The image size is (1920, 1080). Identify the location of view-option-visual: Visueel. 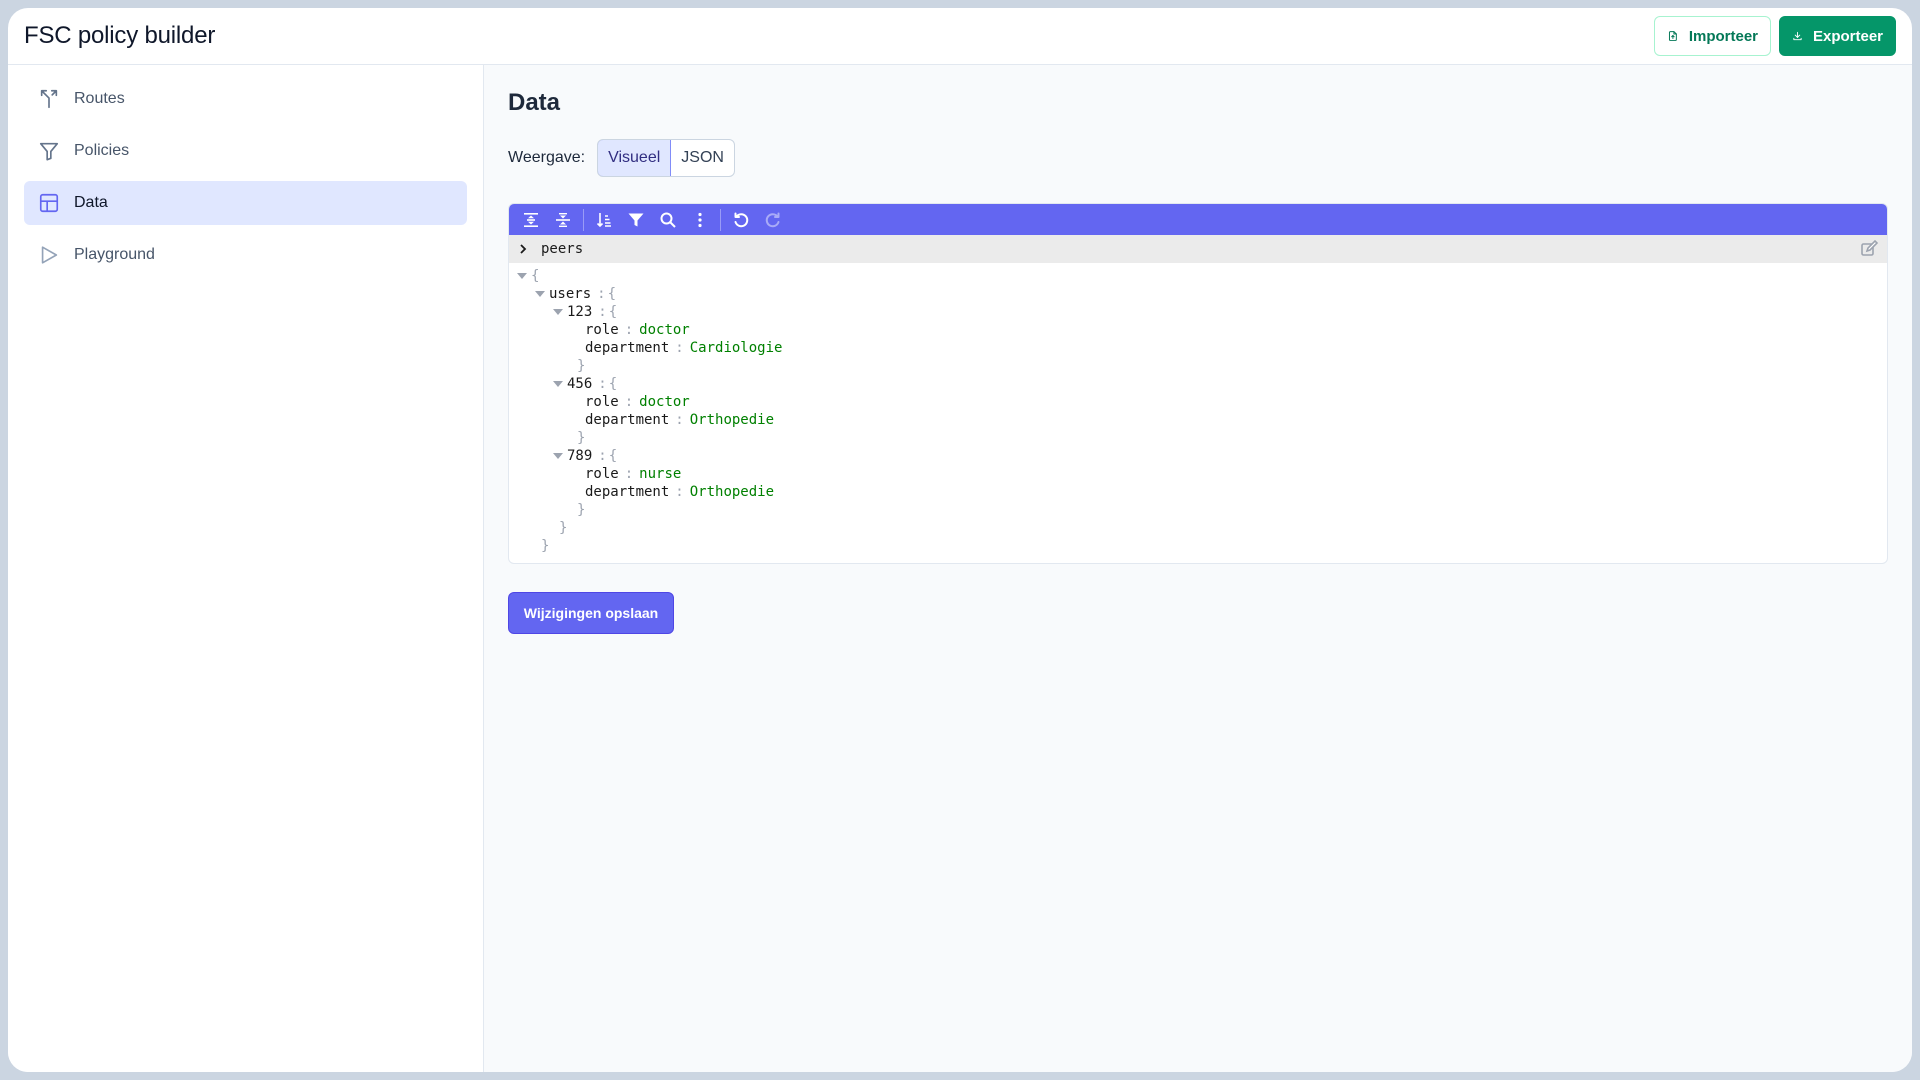
(635, 158).